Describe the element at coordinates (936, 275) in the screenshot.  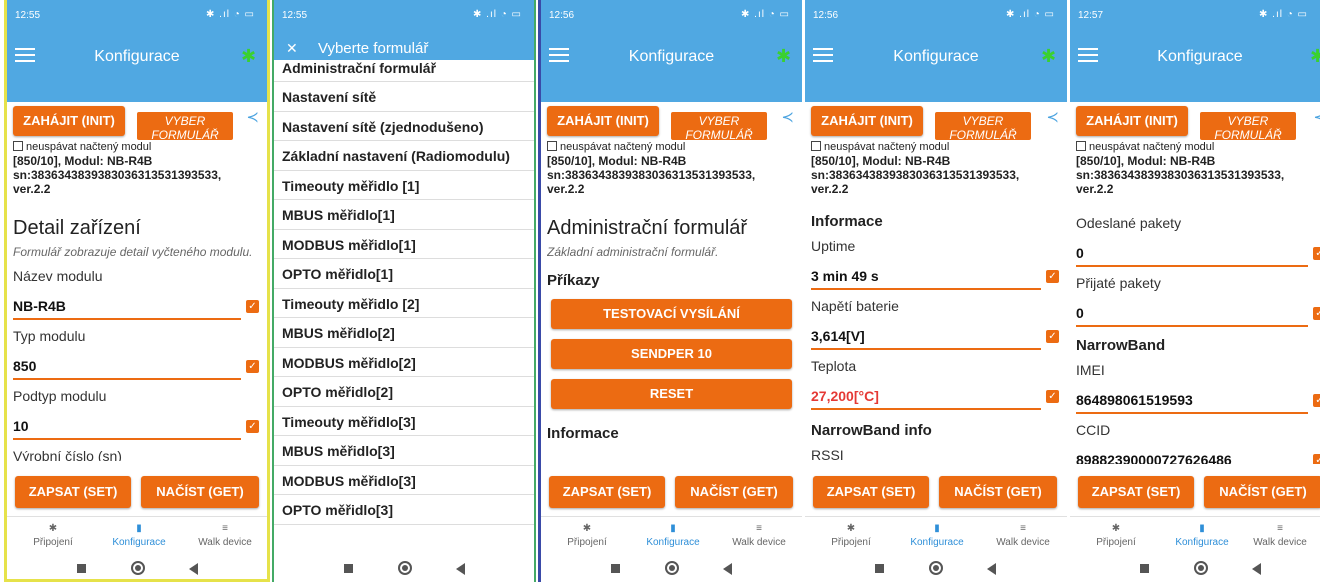
I see `uptime-field: 3 min 49 s ✓` at that location.